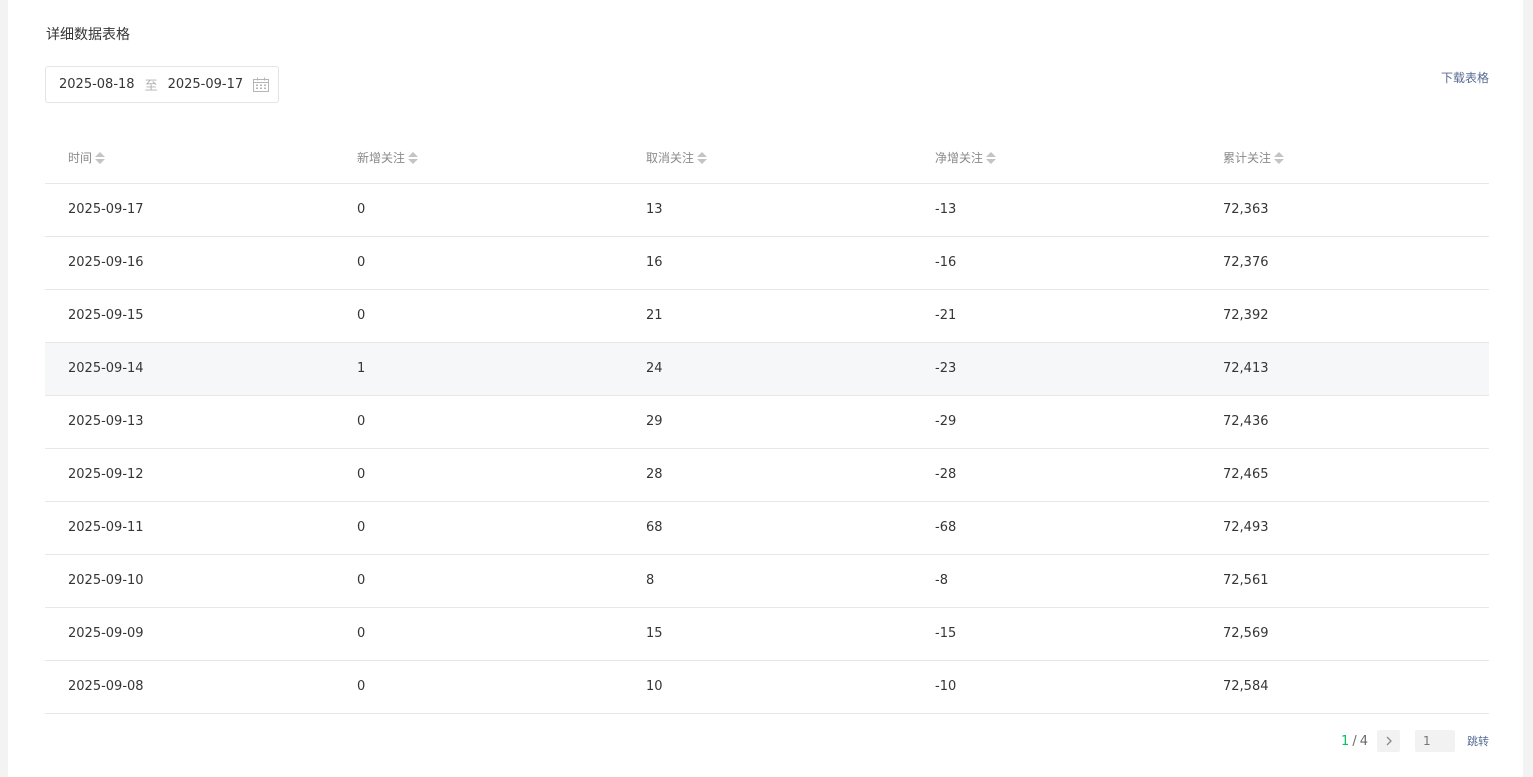 The image size is (1533, 777). I want to click on header-net-follows: 净增关注, so click(966, 157).